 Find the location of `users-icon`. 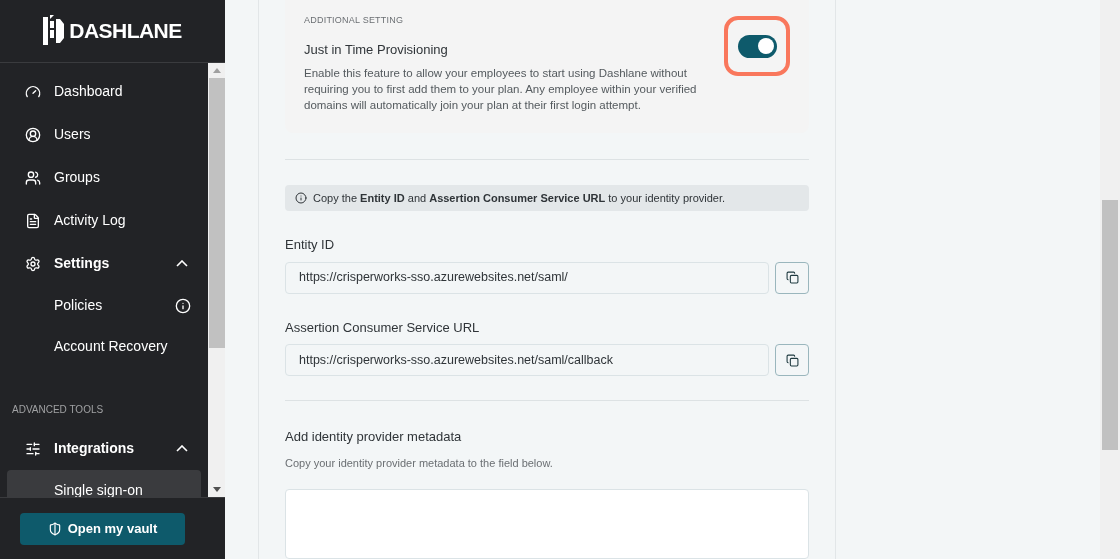

users-icon is located at coordinates (33, 177).